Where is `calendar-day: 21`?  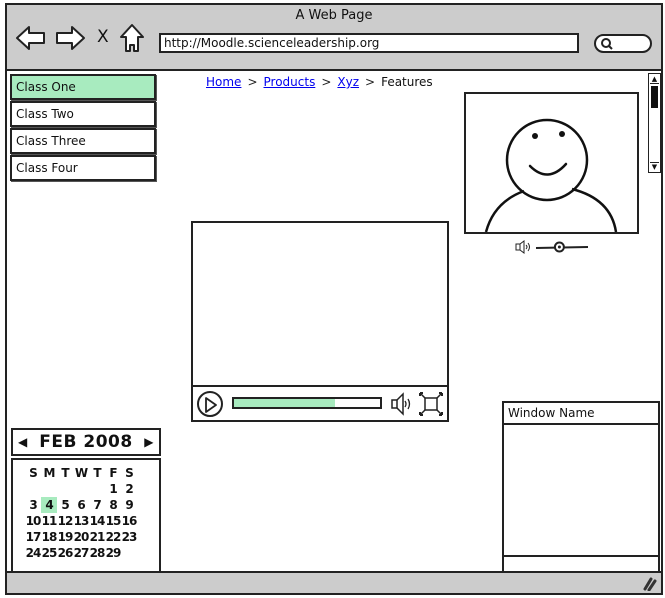 calendar-day: 21 is located at coordinates (97, 537).